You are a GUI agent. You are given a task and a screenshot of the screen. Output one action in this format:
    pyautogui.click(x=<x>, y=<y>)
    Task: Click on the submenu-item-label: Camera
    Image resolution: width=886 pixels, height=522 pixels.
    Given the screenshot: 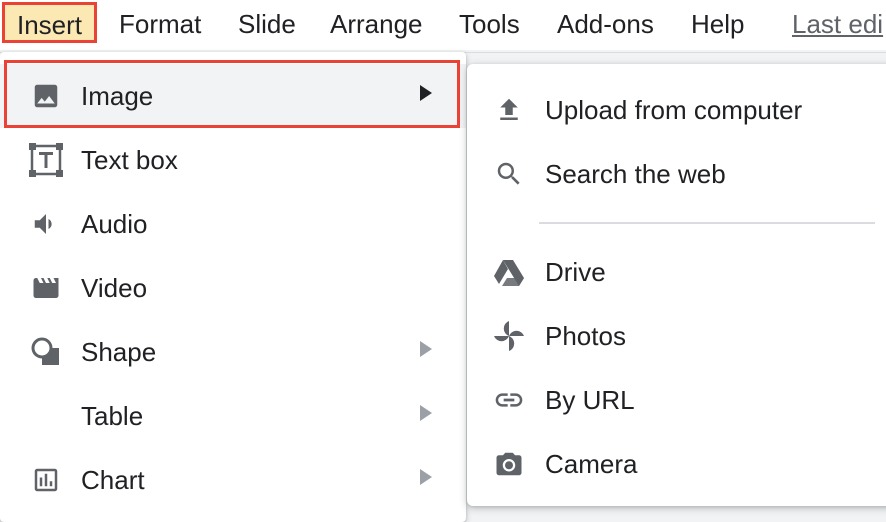 What is the action you would take?
    pyautogui.click(x=591, y=464)
    